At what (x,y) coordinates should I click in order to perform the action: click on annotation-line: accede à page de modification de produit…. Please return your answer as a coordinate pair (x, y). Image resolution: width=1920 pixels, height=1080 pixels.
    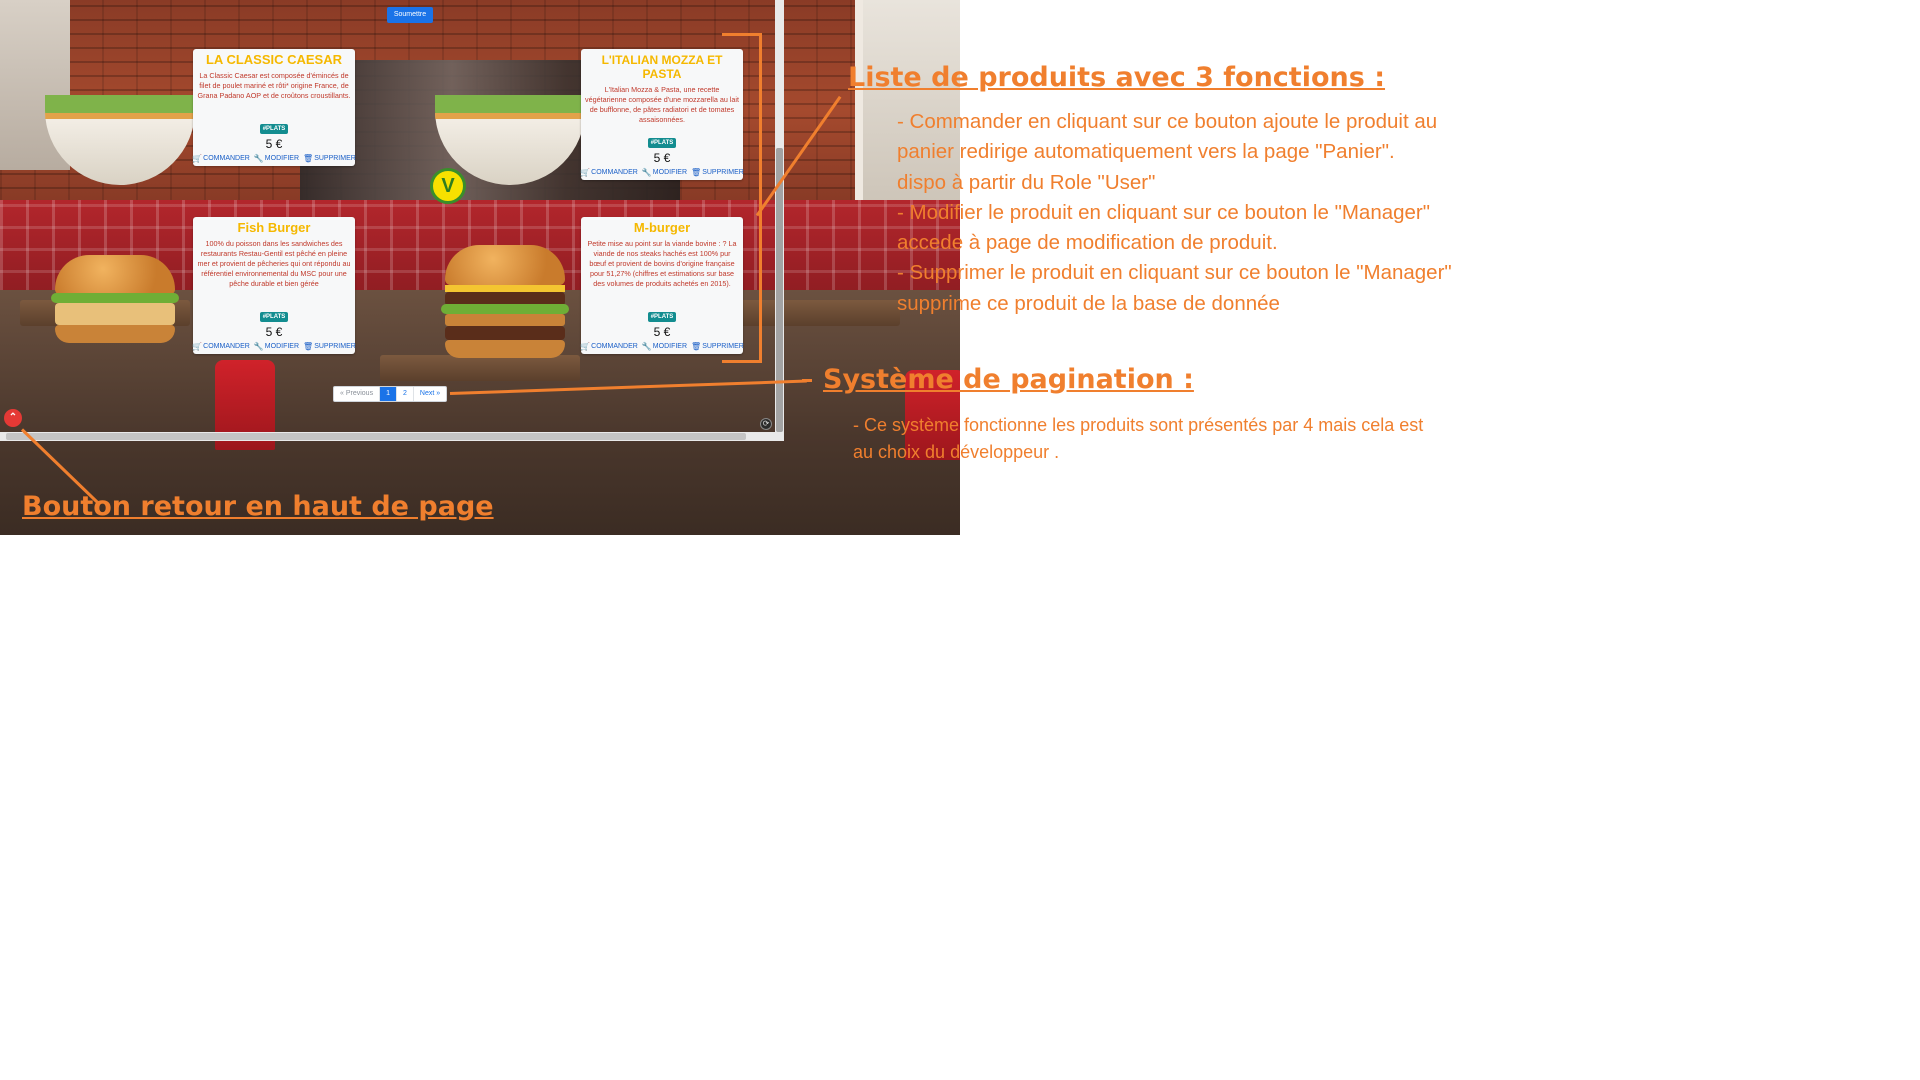
    Looking at the image, I should click on (1087, 243).